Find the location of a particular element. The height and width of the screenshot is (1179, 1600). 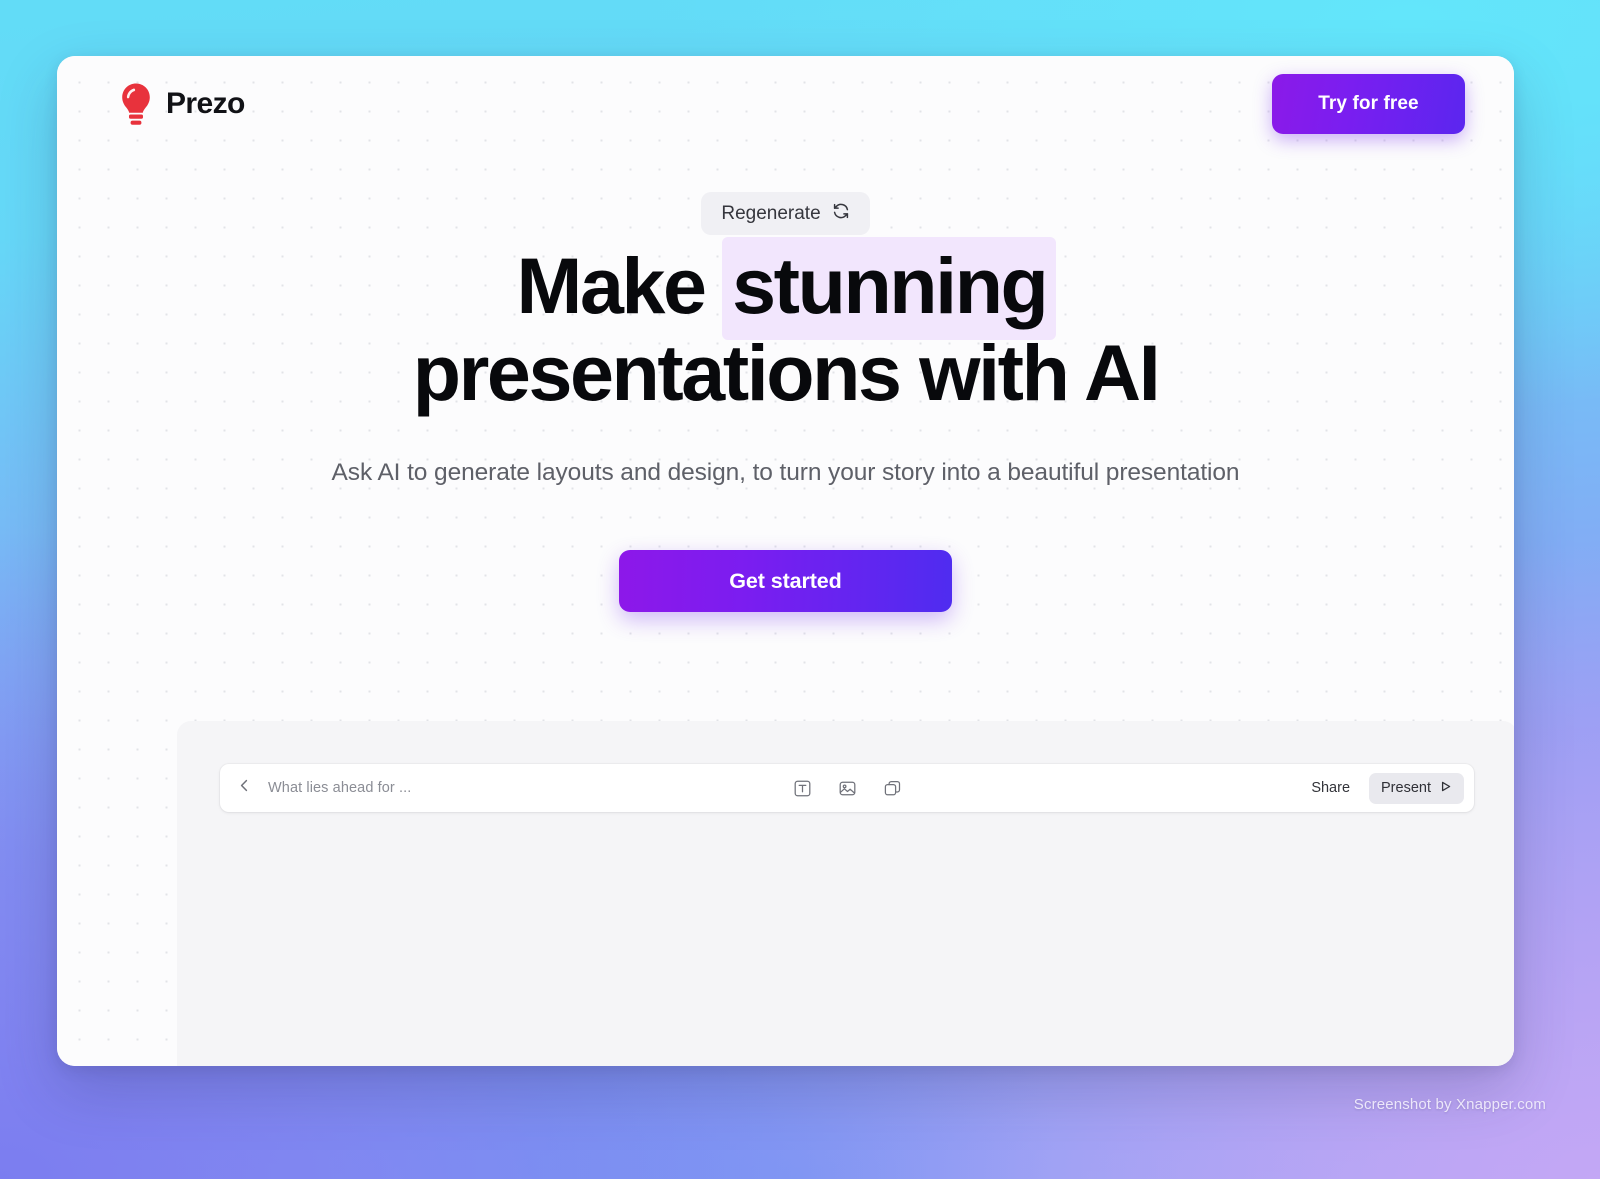

chevron-left-icon is located at coordinates (244, 788).